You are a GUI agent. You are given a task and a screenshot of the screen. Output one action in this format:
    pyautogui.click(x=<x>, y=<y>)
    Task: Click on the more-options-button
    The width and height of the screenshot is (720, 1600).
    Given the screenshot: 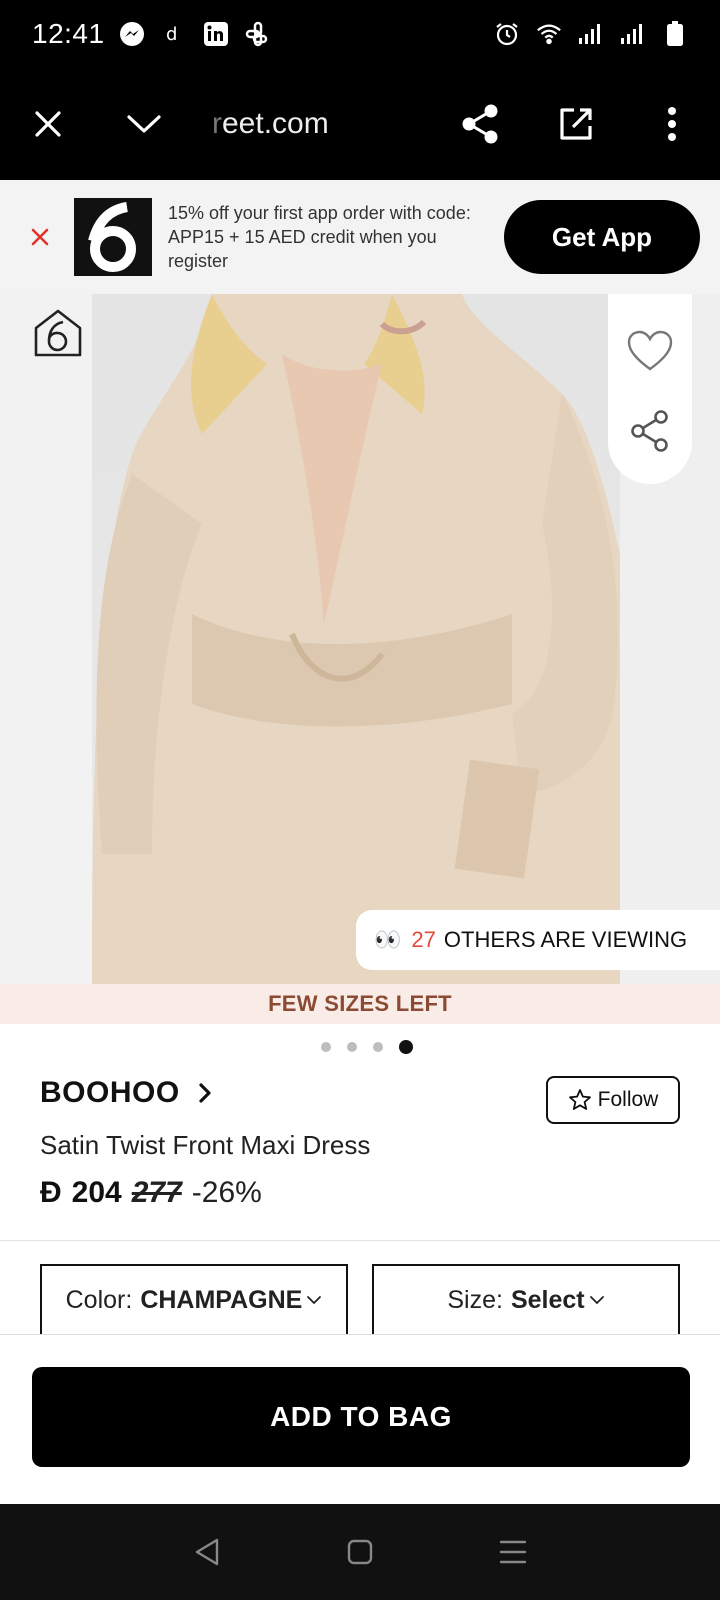 What is the action you would take?
    pyautogui.click(x=672, y=124)
    